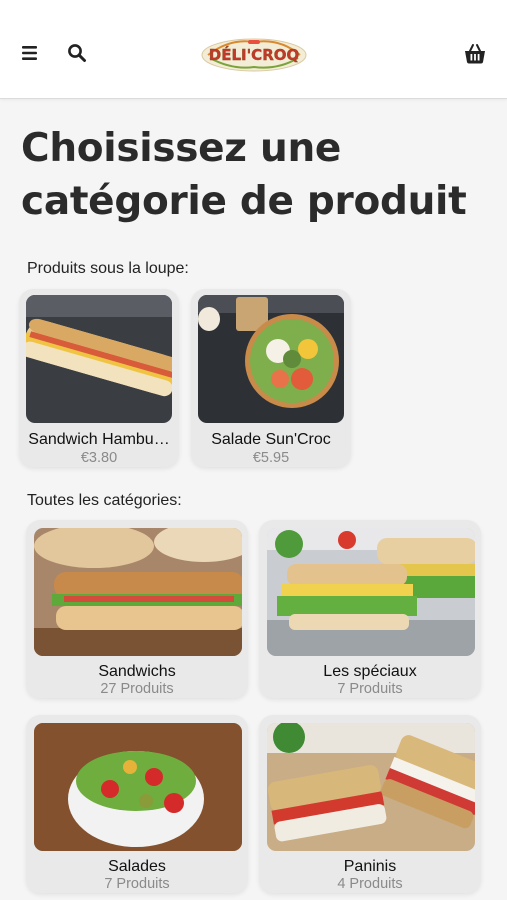  What do you see at coordinates (475, 54) in the screenshot?
I see `basket-icon` at bounding box center [475, 54].